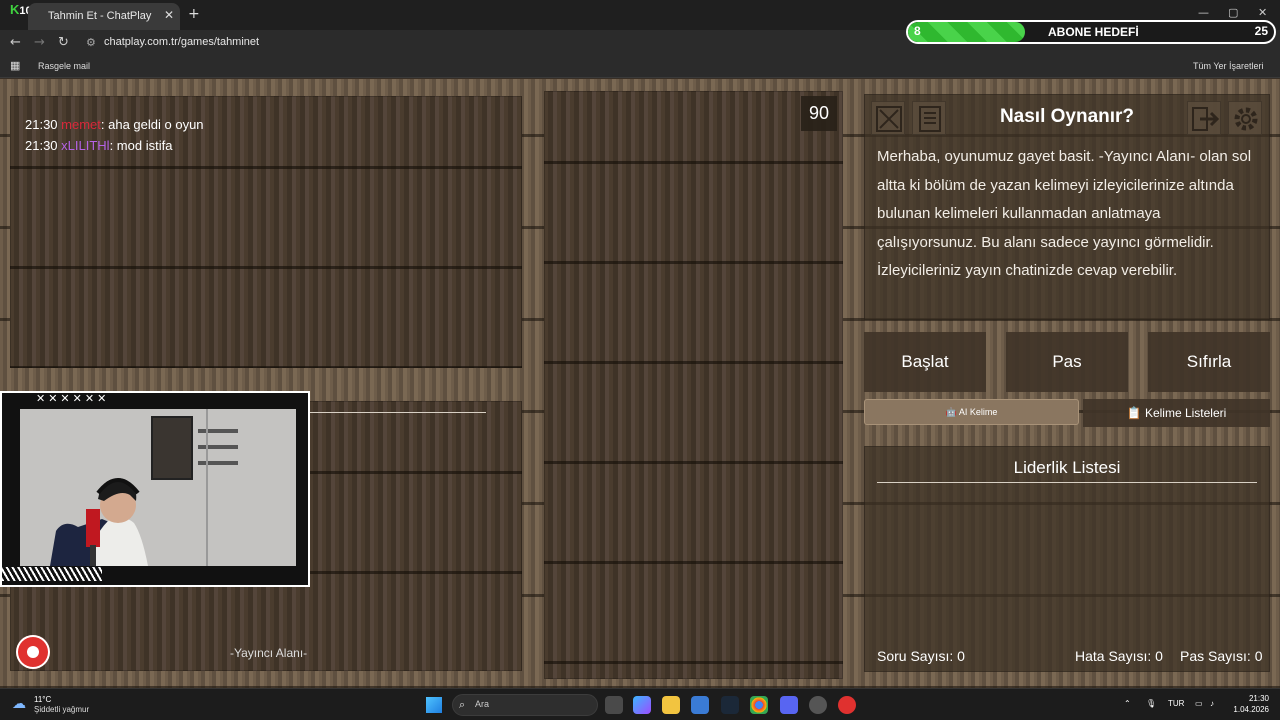 This screenshot has height=720, width=1280. I want to click on url-field: chatplay.com.tr/games/tahminet, so click(181, 42).